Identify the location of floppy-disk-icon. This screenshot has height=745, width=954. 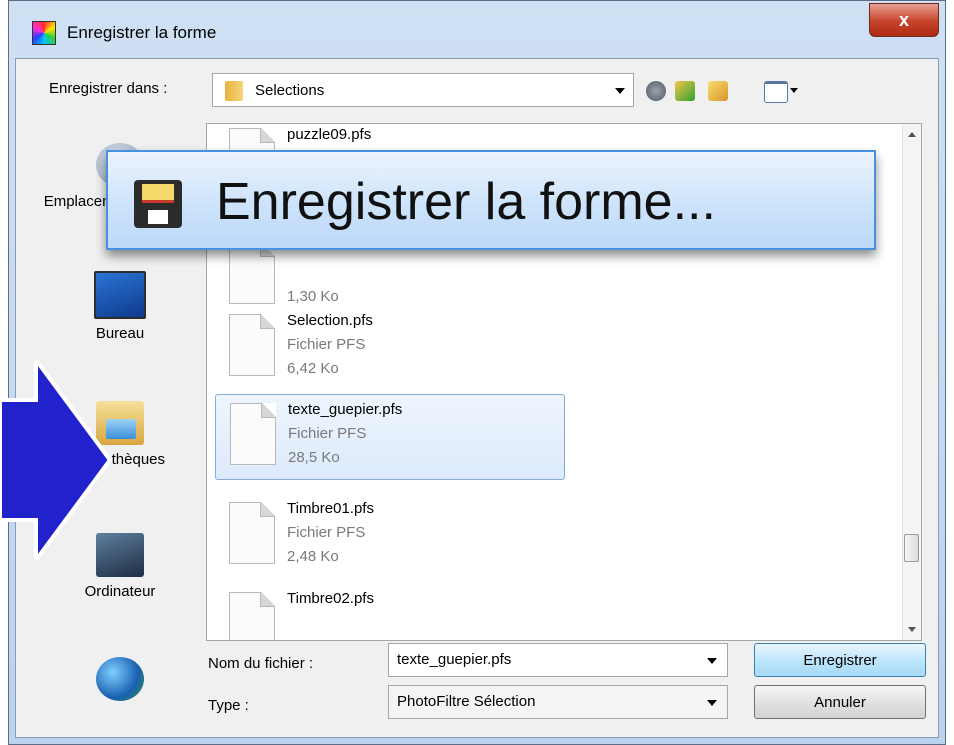
(158, 204).